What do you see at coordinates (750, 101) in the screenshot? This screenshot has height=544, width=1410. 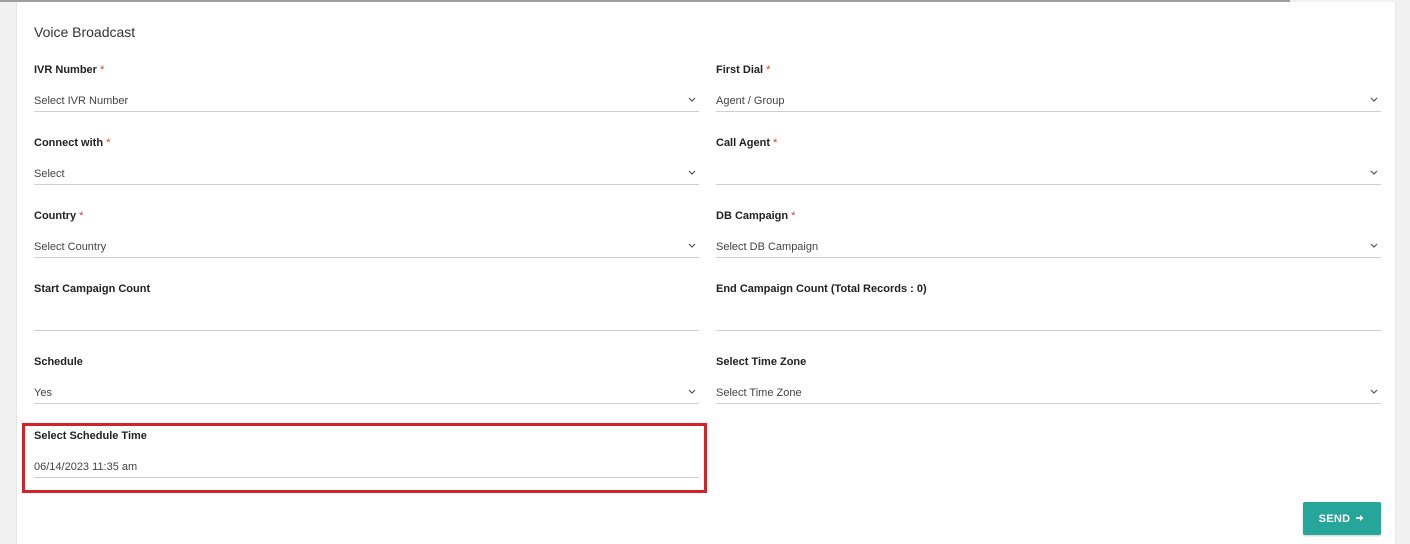 I see `first-dial-value: Agent / Group` at bounding box center [750, 101].